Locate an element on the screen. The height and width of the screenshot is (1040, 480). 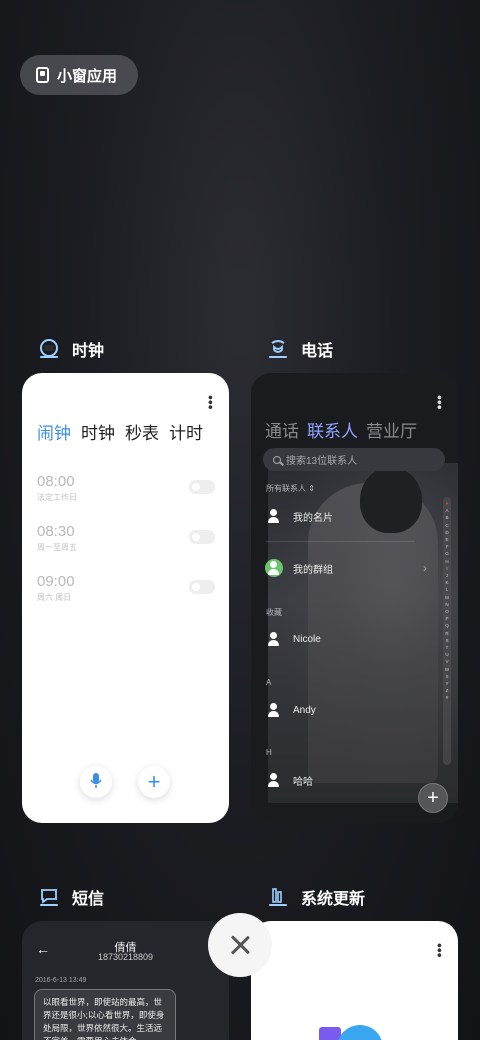
tab-contacts: 联系人 is located at coordinates (332, 429).